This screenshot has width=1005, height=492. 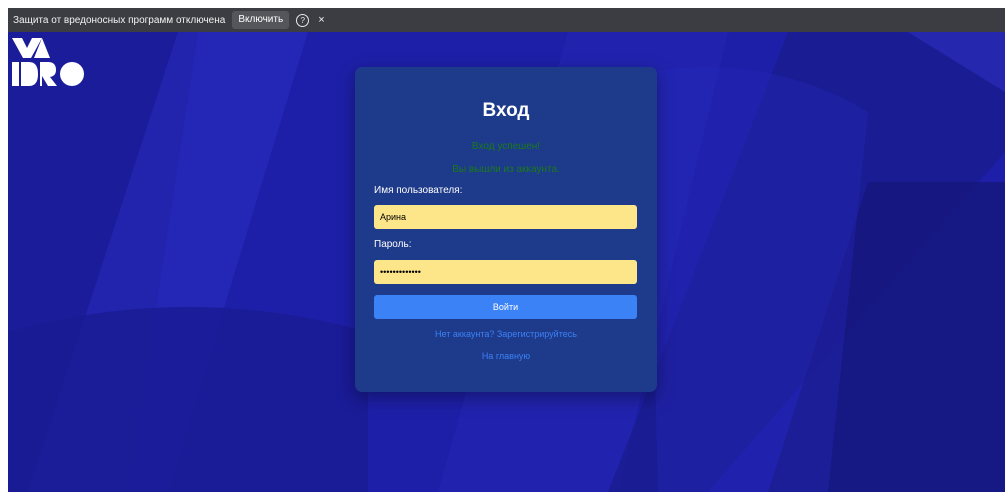 What do you see at coordinates (506, 334) in the screenshot?
I see `register-link: Нет аккаунта? Зарегистрируйтесь` at bounding box center [506, 334].